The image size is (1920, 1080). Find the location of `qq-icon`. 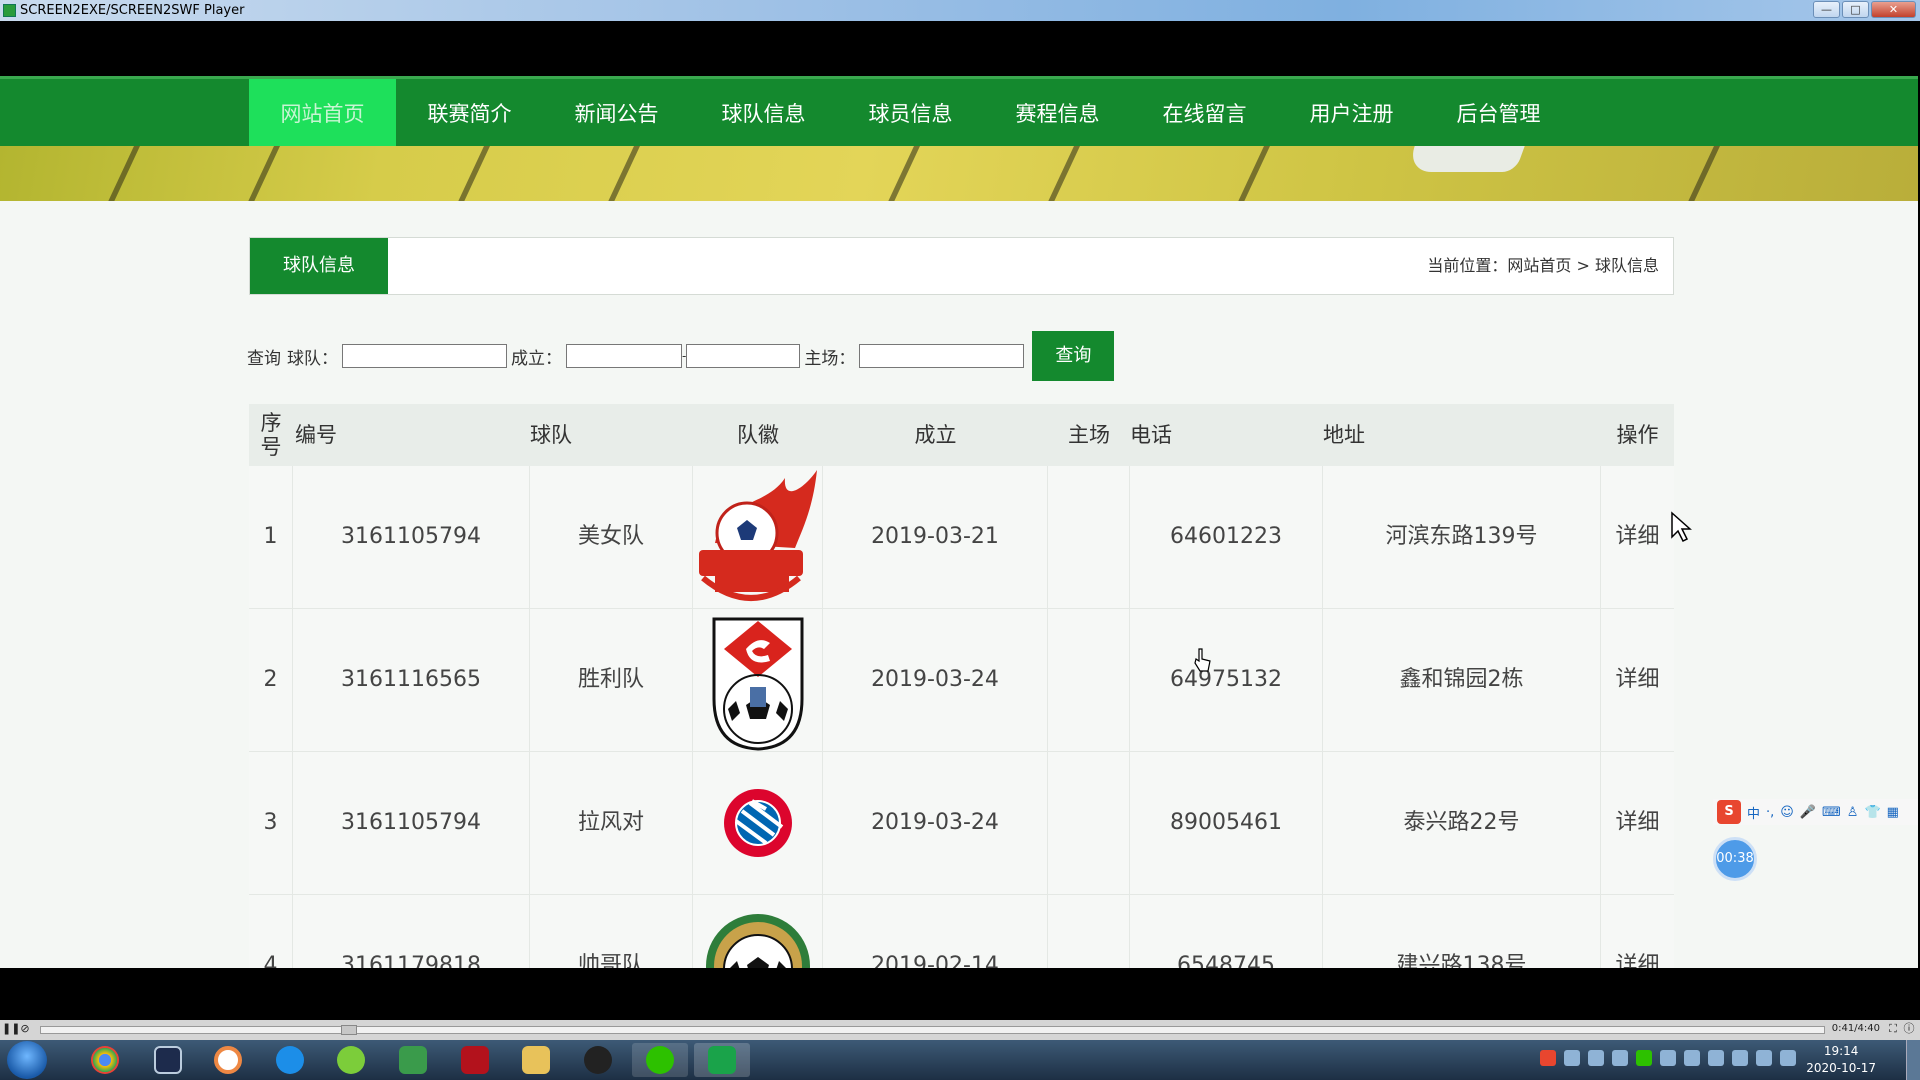

qq-icon is located at coordinates (598, 1060).